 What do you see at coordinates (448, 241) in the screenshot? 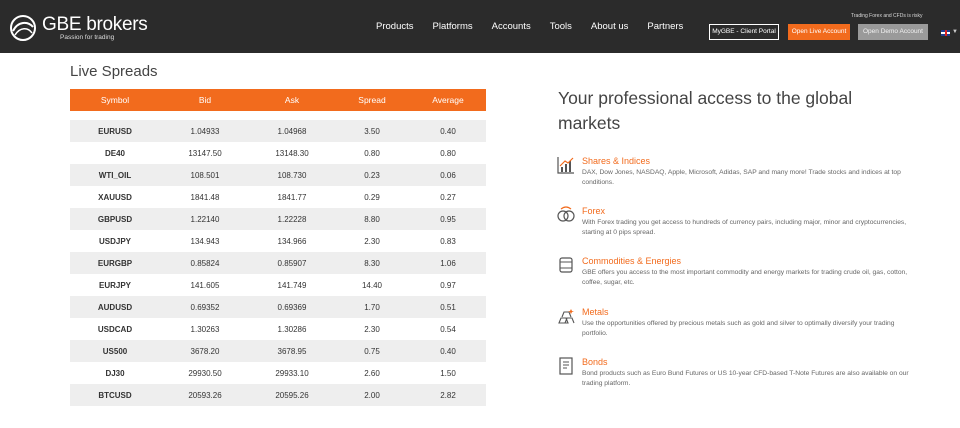
I see `cell-average: 0.83` at bounding box center [448, 241].